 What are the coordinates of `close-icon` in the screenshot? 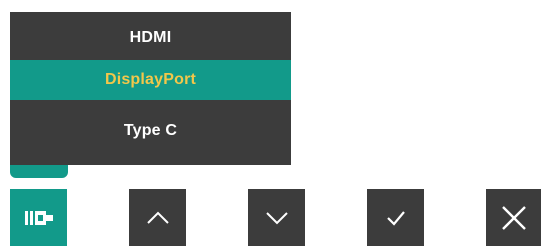 It's located at (514, 218).